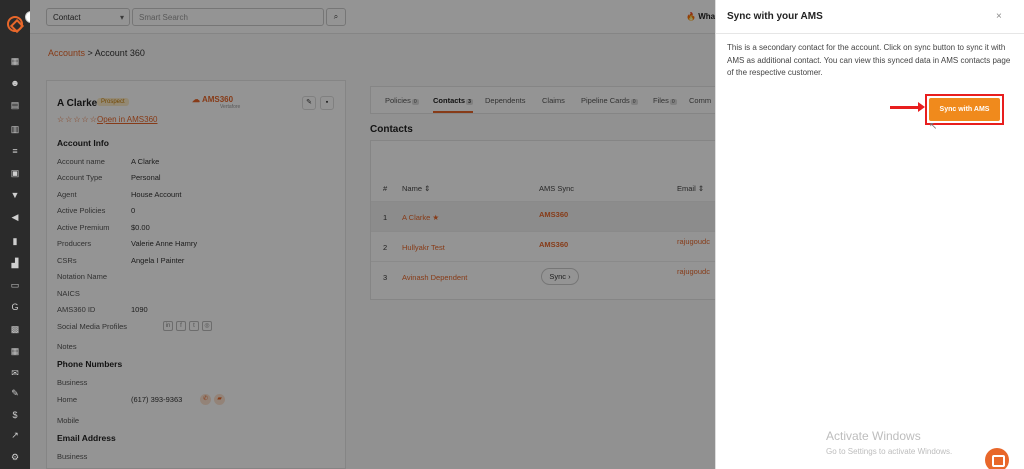 This screenshot has width=1024, height=469. I want to click on activate-windows-title: Activate Windows, so click(873, 436).